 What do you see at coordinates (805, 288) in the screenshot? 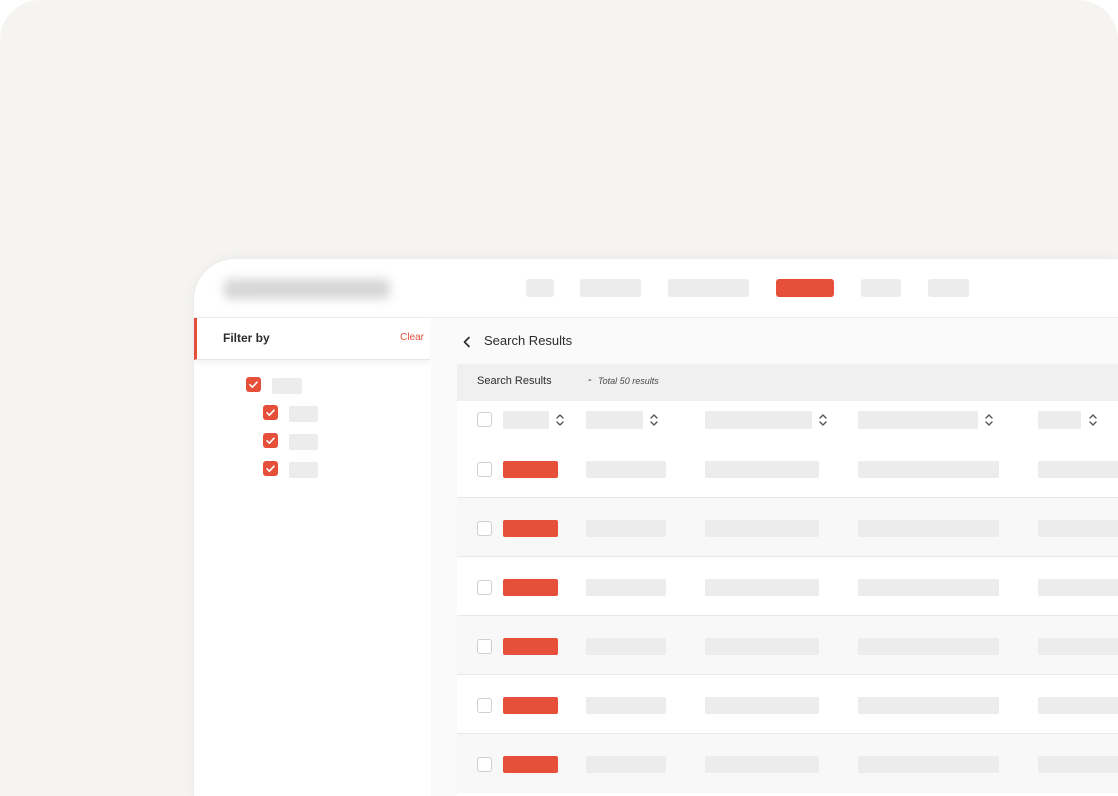
I see `nav-item-4-active` at bounding box center [805, 288].